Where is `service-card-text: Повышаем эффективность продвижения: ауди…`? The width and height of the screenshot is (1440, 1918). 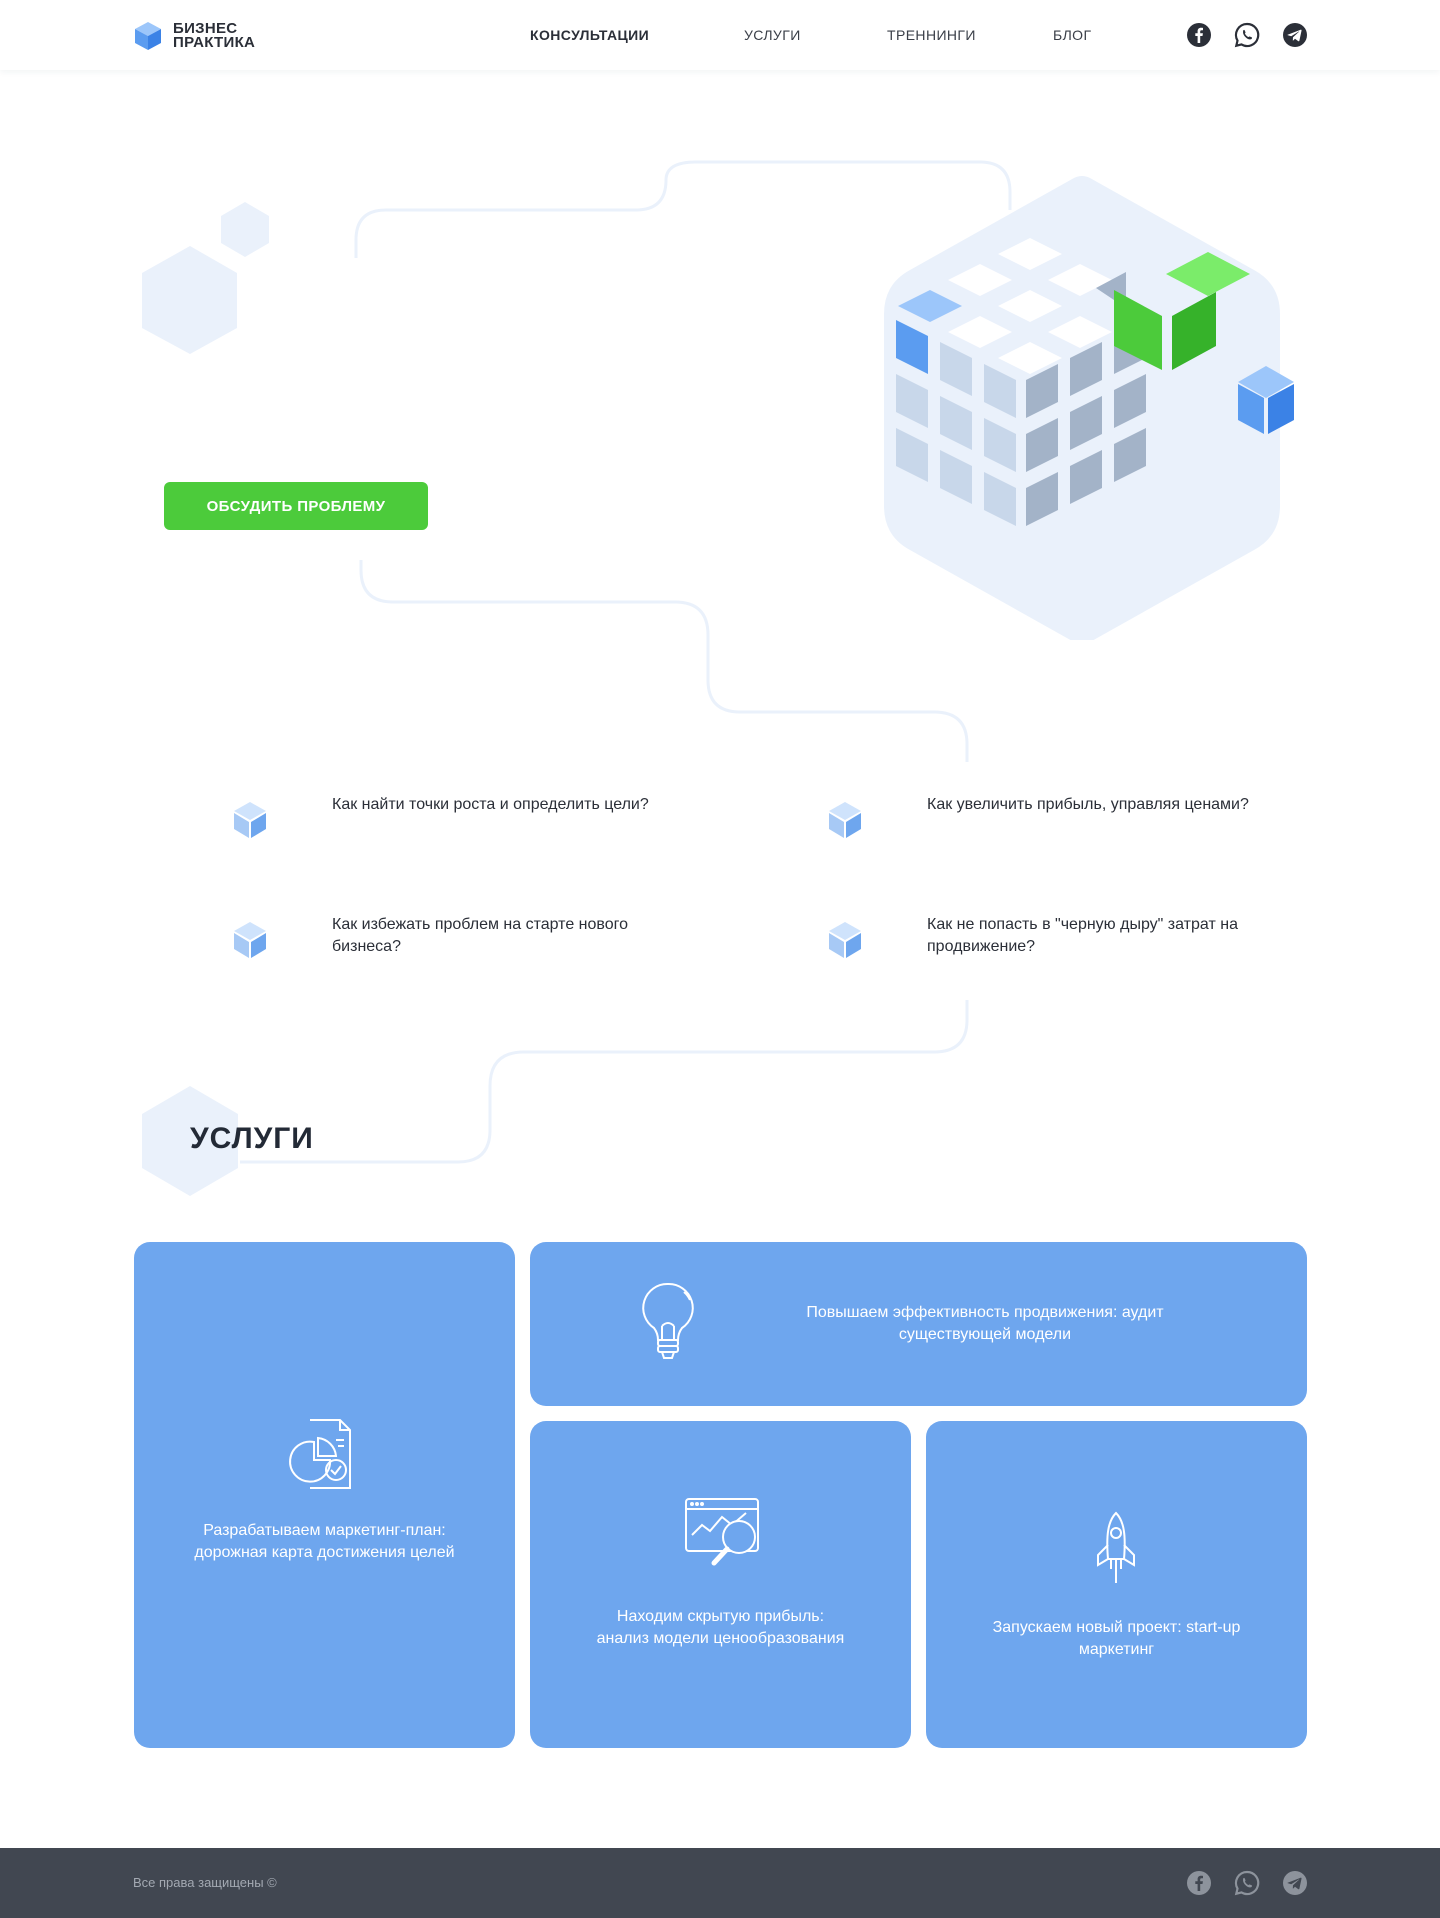 service-card-text: Повышаем эффективность продвижения: ауди… is located at coordinates (985, 1323).